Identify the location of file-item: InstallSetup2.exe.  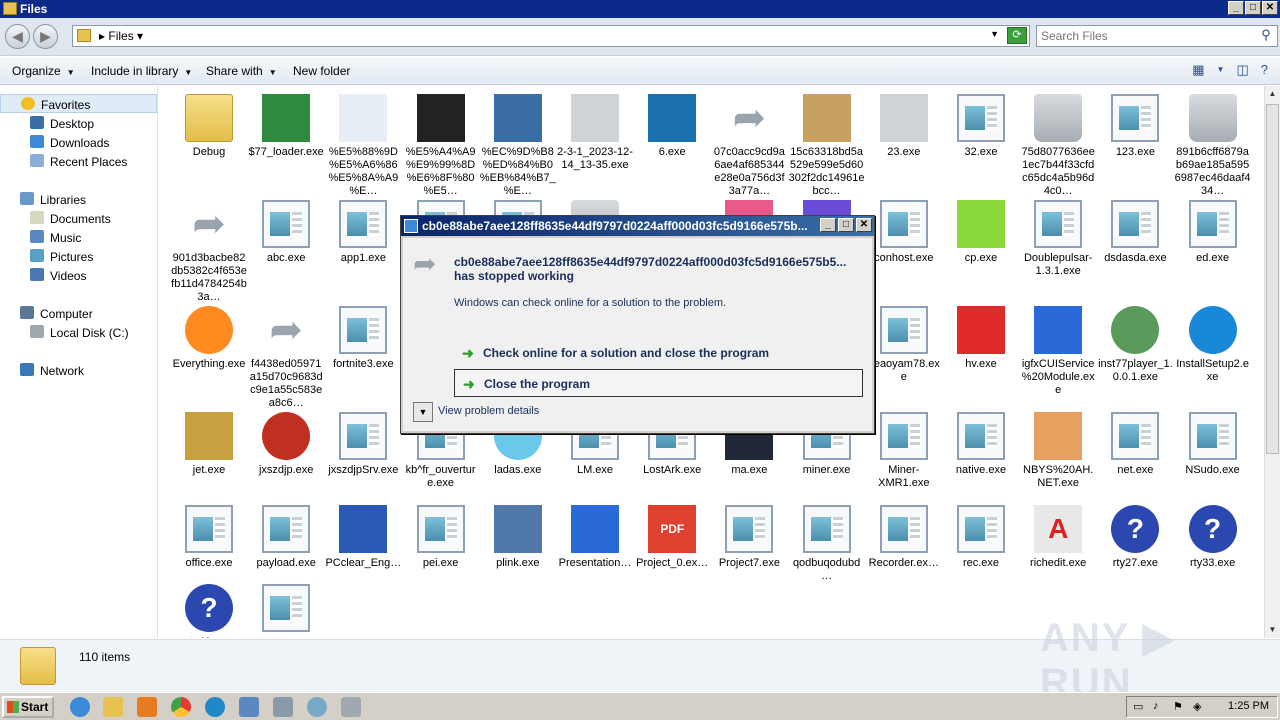
(1213, 345).